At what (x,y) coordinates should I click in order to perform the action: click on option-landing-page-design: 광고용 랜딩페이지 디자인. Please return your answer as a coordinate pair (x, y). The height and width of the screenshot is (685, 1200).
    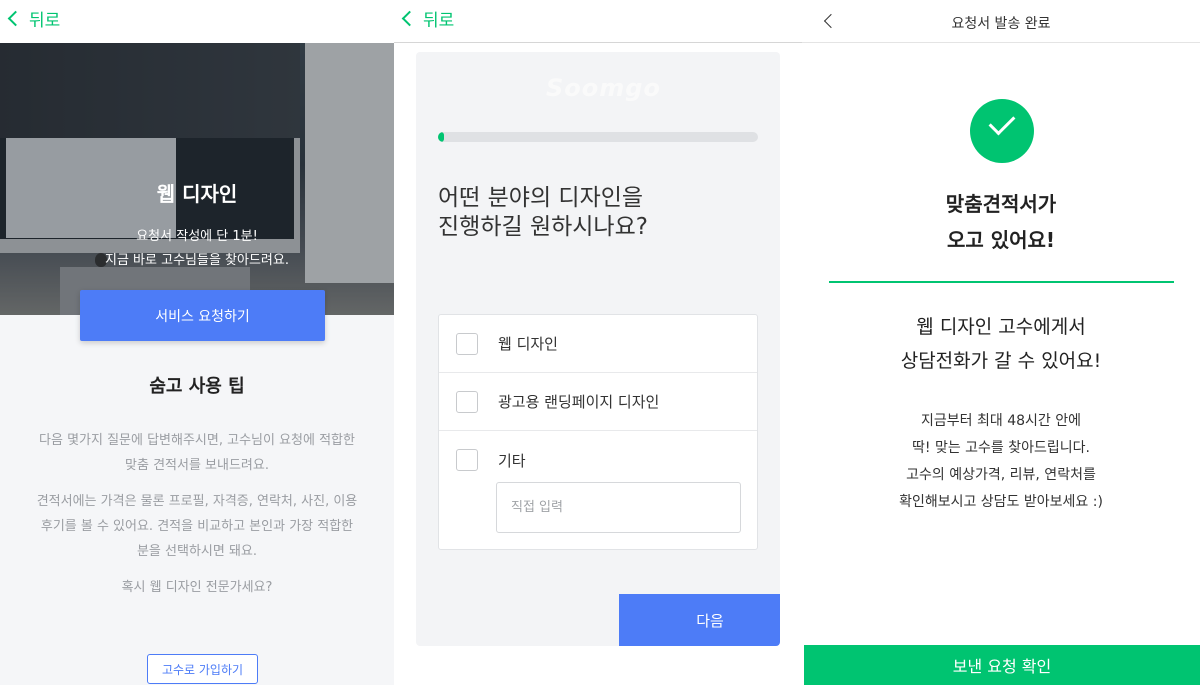
    Looking at the image, I should click on (598, 402).